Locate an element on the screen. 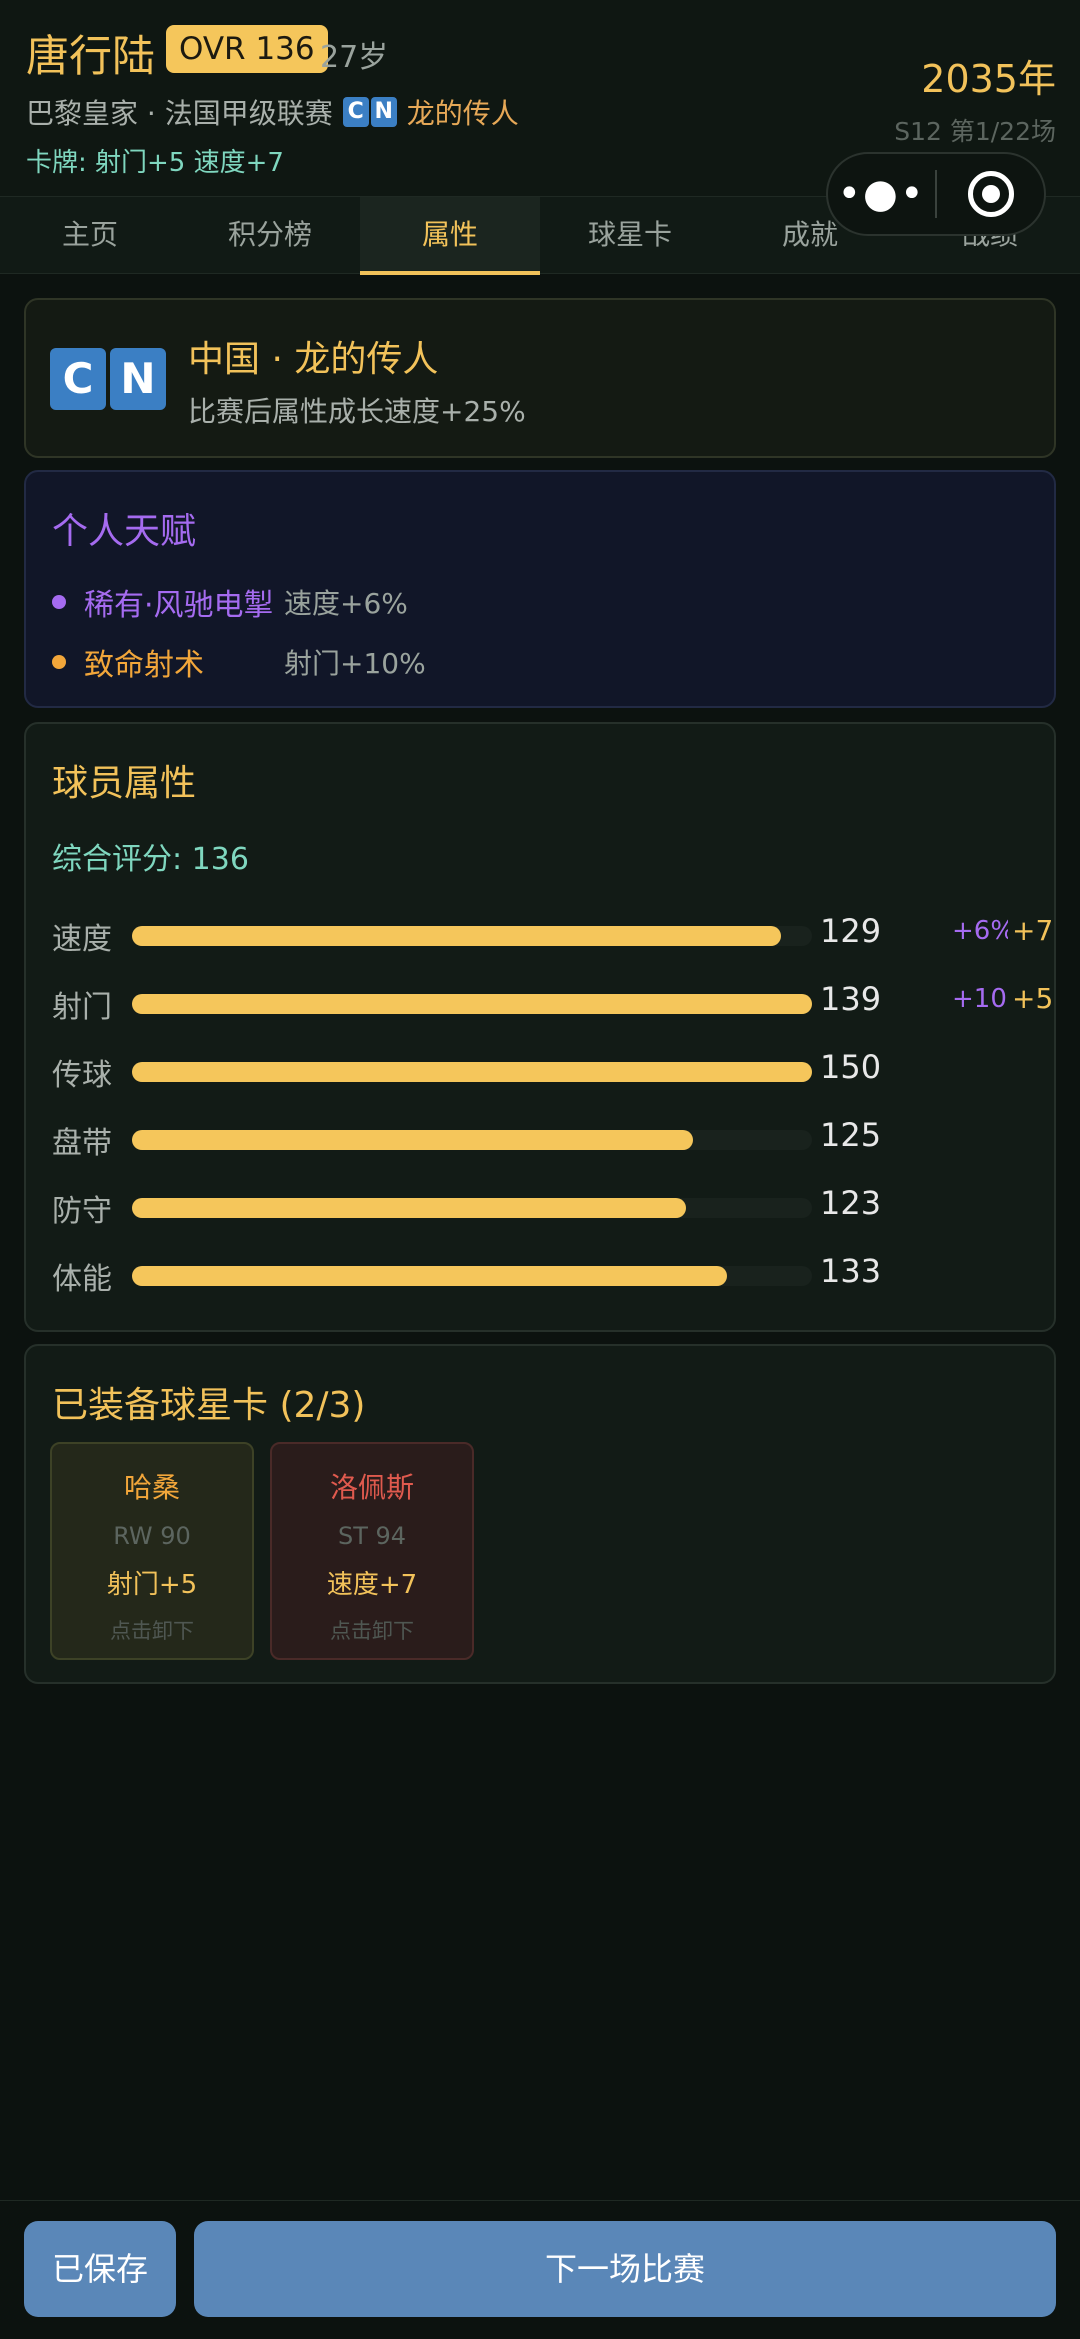  star-card-buff: 射门+5 is located at coordinates (152, 1585).